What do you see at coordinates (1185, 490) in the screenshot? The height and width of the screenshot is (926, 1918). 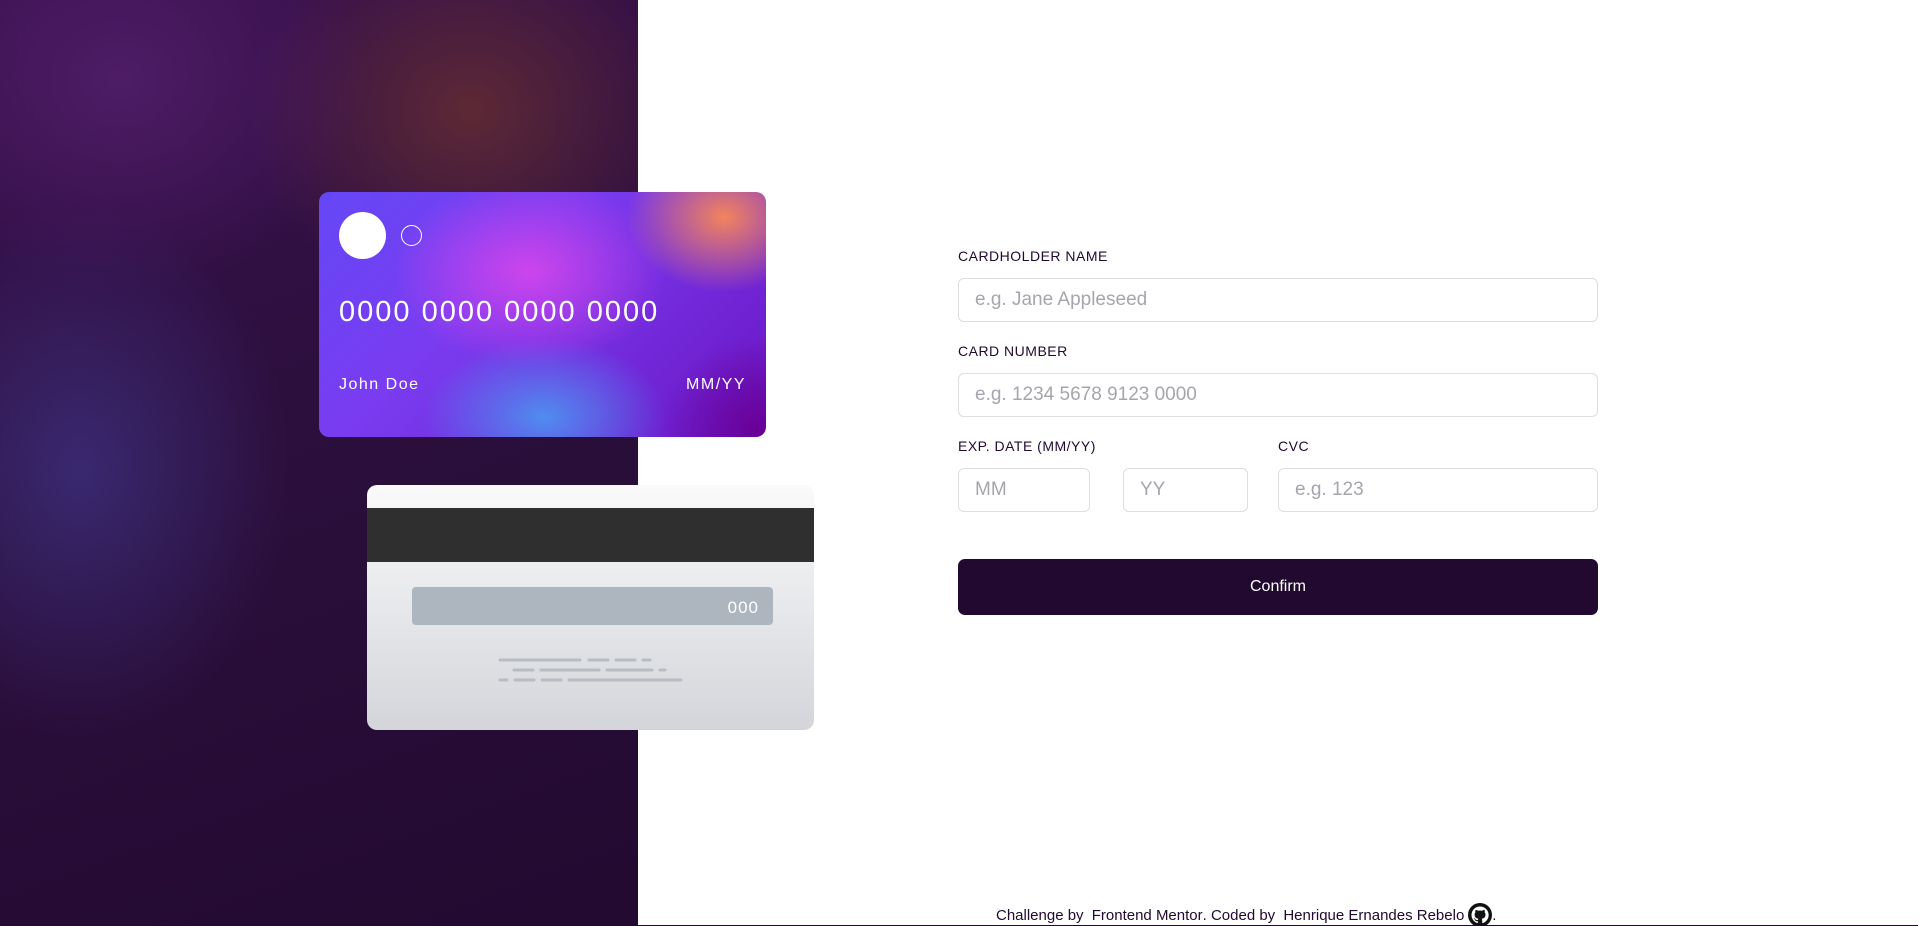 I see `exp-year-input` at bounding box center [1185, 490].